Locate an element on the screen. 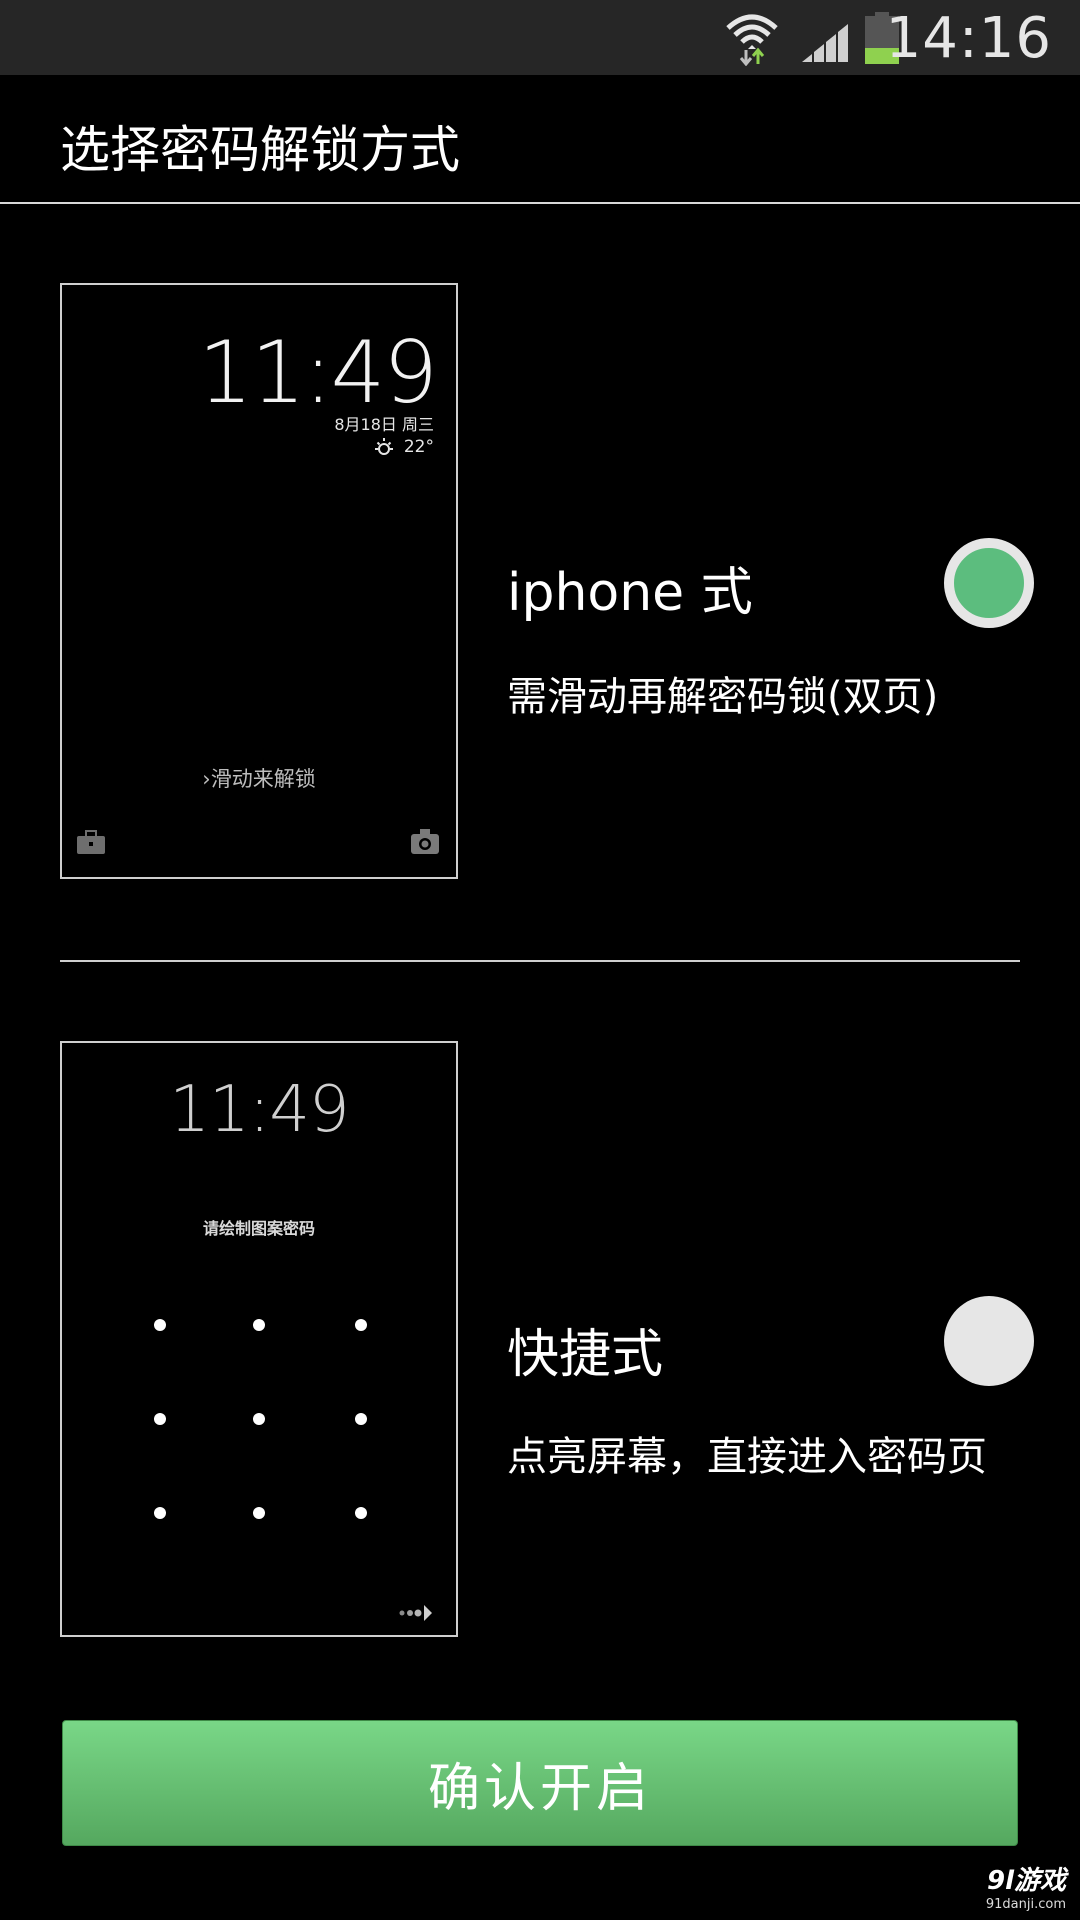 Image resolution: width=1080 pixels, height=1920 pixels. arrow-icon is located at coordinates (415, 1613).